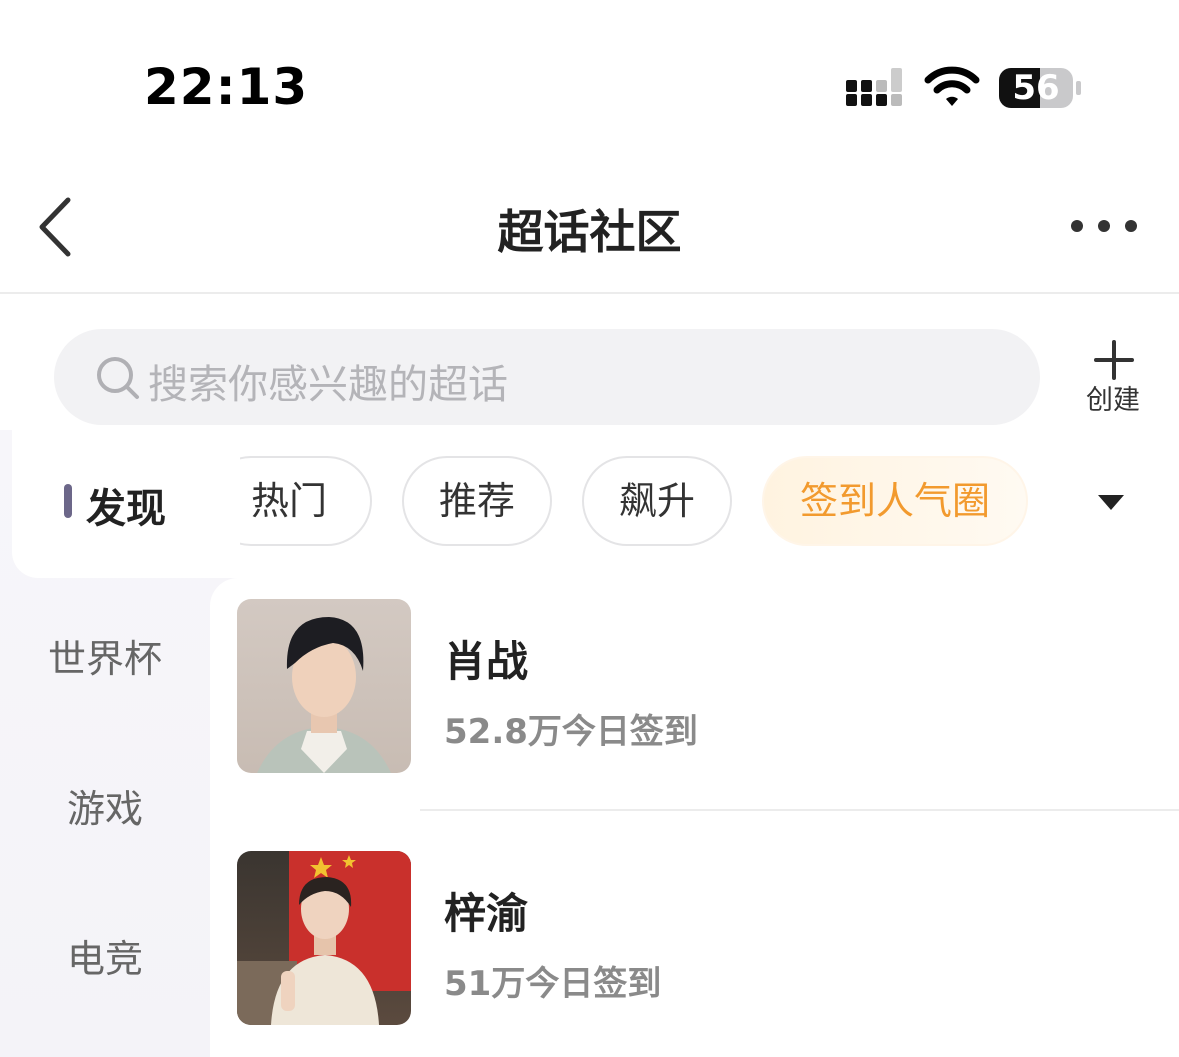  What do you see at coordinates (328, 385) in the screenshot?
I see `search-placeholder: 搜索你感兴趣的超话` at bounding box center [328, 385].